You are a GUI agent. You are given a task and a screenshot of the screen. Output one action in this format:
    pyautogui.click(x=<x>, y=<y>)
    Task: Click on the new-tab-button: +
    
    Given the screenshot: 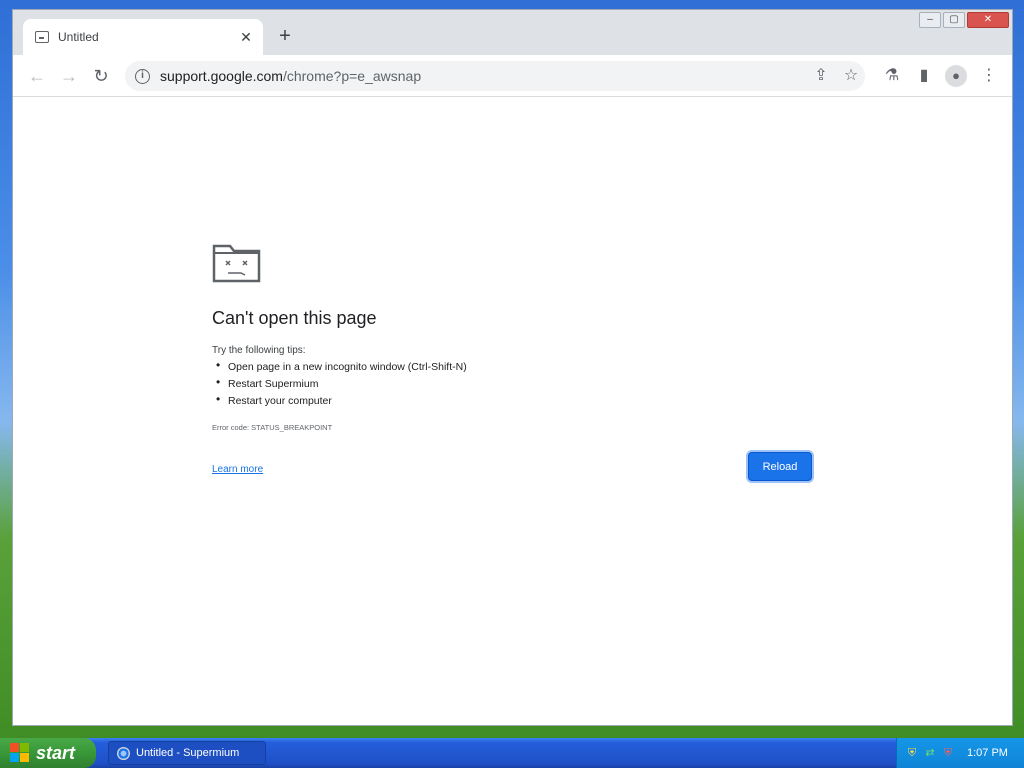 What is the action you would take?
    pyautogui.click(x=285, y=36)
    